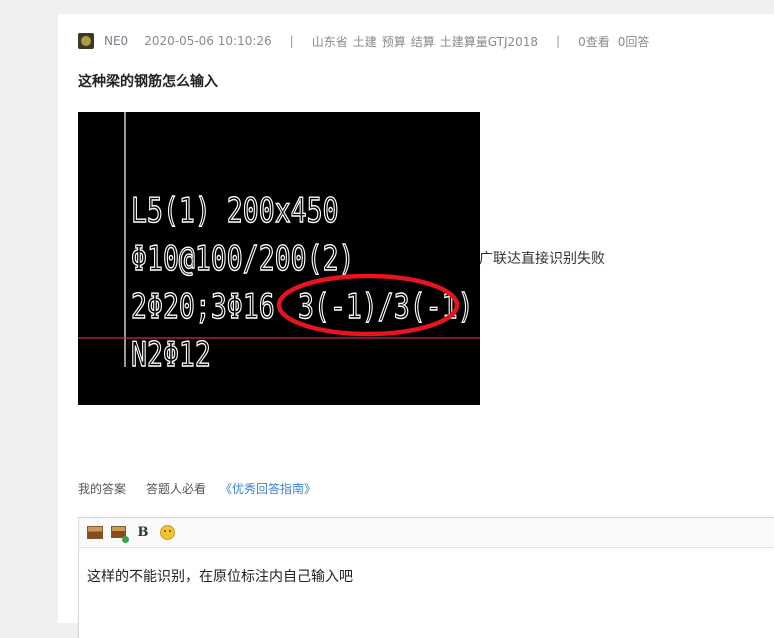 This screenshot has width=774, height=638. Describe the element at coordinates (143, 533) in the screenshot. I see `bold-icon: B` at that location.